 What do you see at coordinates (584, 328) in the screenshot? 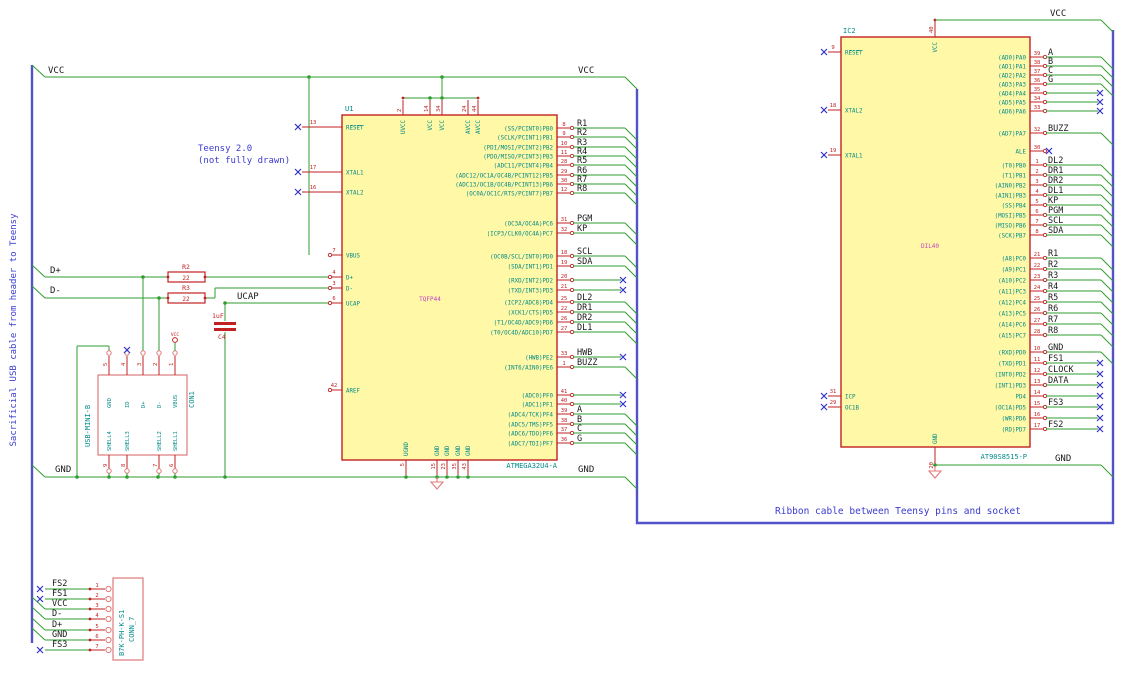
I see `net-label: DL1` at bounding box center [584, 328].